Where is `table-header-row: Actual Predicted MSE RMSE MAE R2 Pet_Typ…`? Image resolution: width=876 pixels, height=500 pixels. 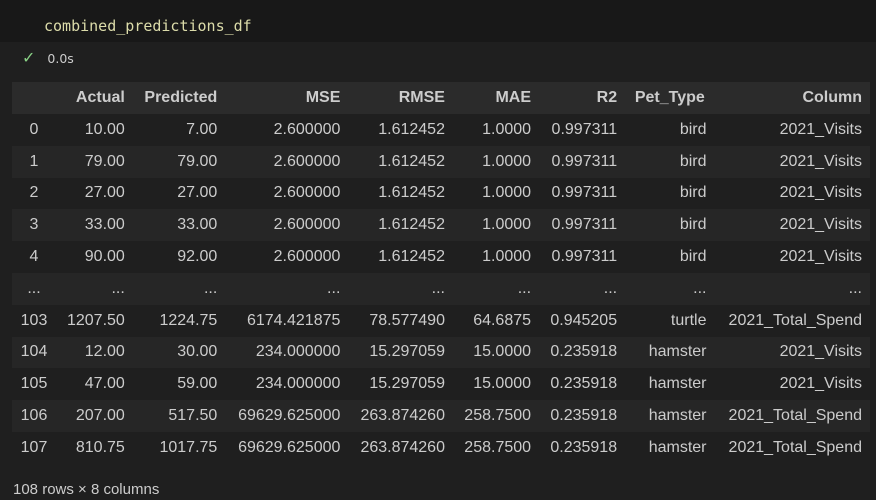
table-header-row: Actual Predicted MSE RMSE MAE R2 Pet_Typ… is located at coordinates (441, 98).